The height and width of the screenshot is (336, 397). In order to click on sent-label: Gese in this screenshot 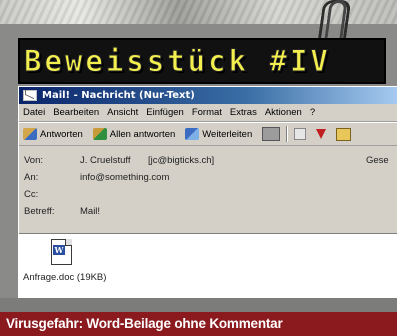, I will do `click(377, 160)`.